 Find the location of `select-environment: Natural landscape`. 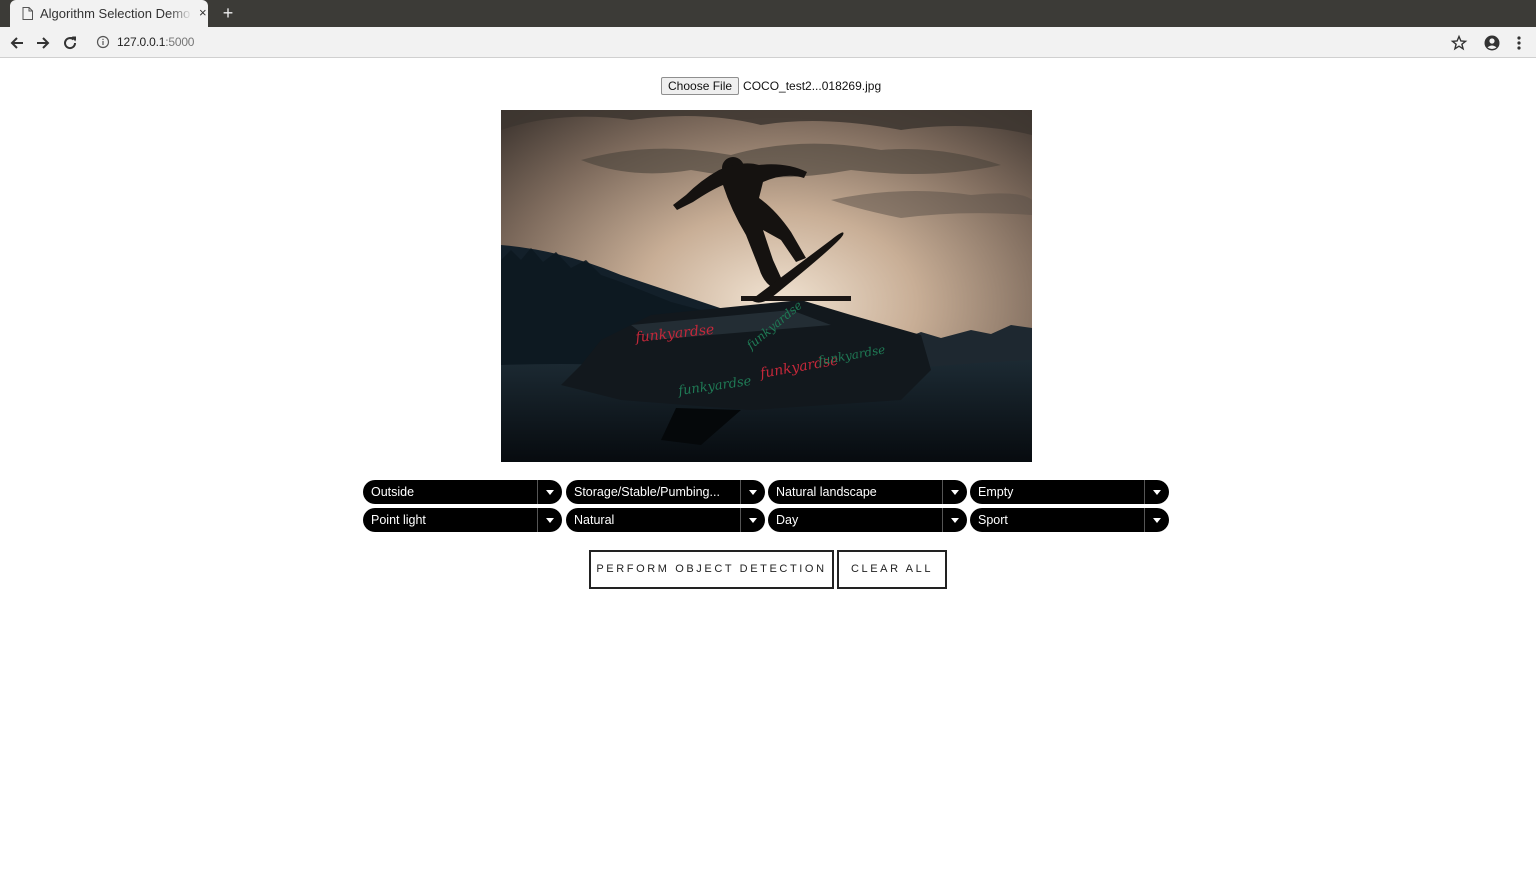

select-environment: Natural landscape is located at coordinates (867, 492).